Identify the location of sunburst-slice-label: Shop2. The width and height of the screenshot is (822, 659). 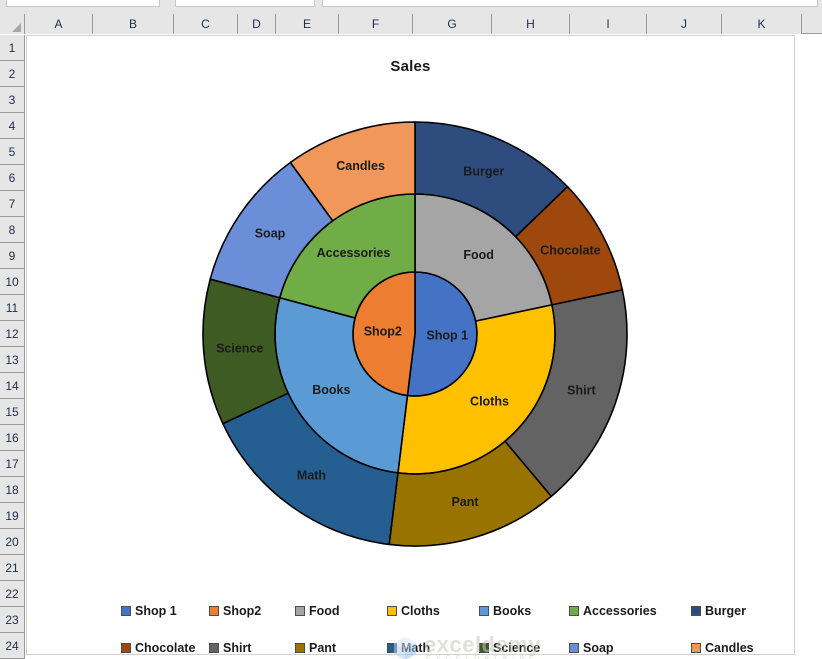
(383, 331).